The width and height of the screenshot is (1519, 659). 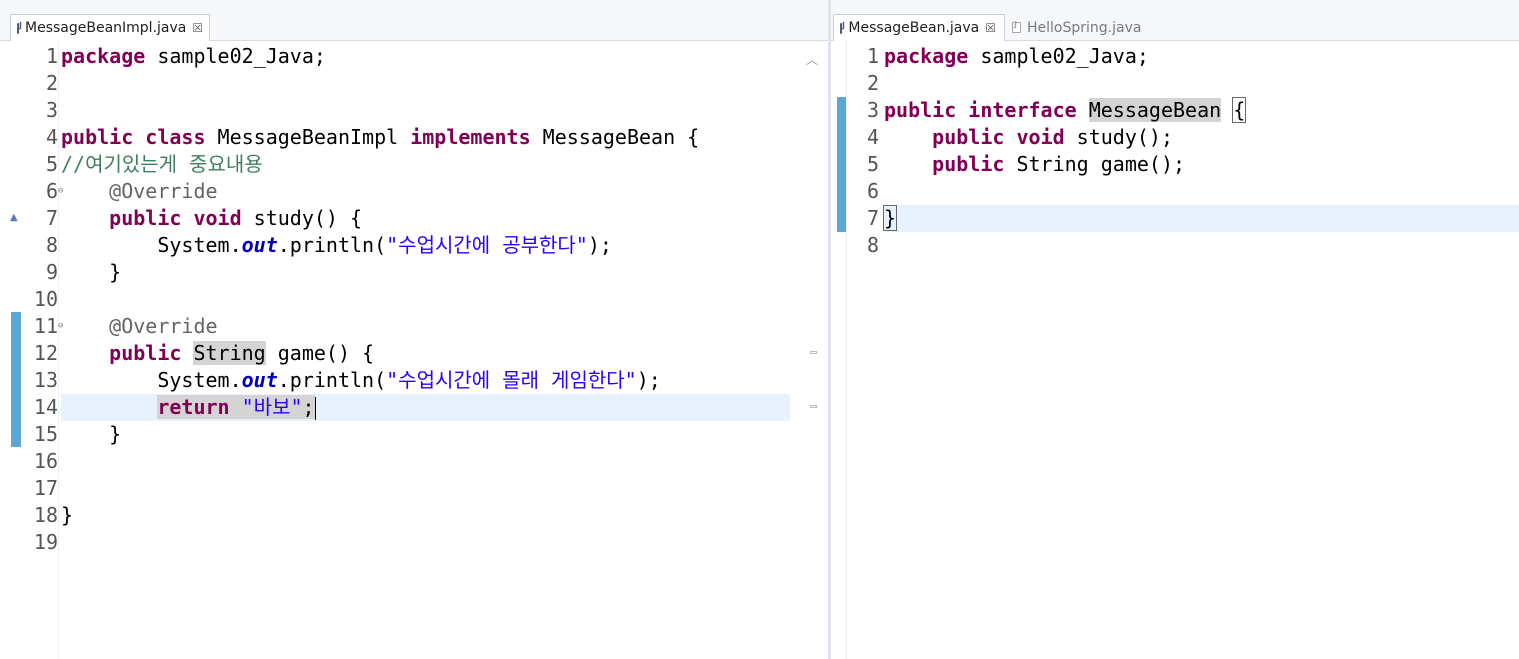 I want to click on chevron-up-icon: ︿, so click(x=812, y=59).